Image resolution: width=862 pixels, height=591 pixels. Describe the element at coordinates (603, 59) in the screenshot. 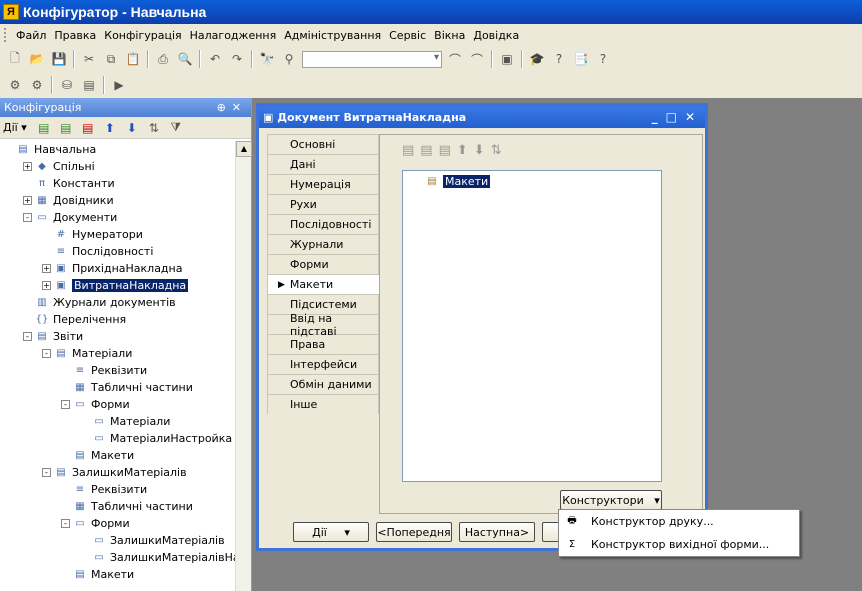

I see `help-dropdown-icon: ?` at that location.